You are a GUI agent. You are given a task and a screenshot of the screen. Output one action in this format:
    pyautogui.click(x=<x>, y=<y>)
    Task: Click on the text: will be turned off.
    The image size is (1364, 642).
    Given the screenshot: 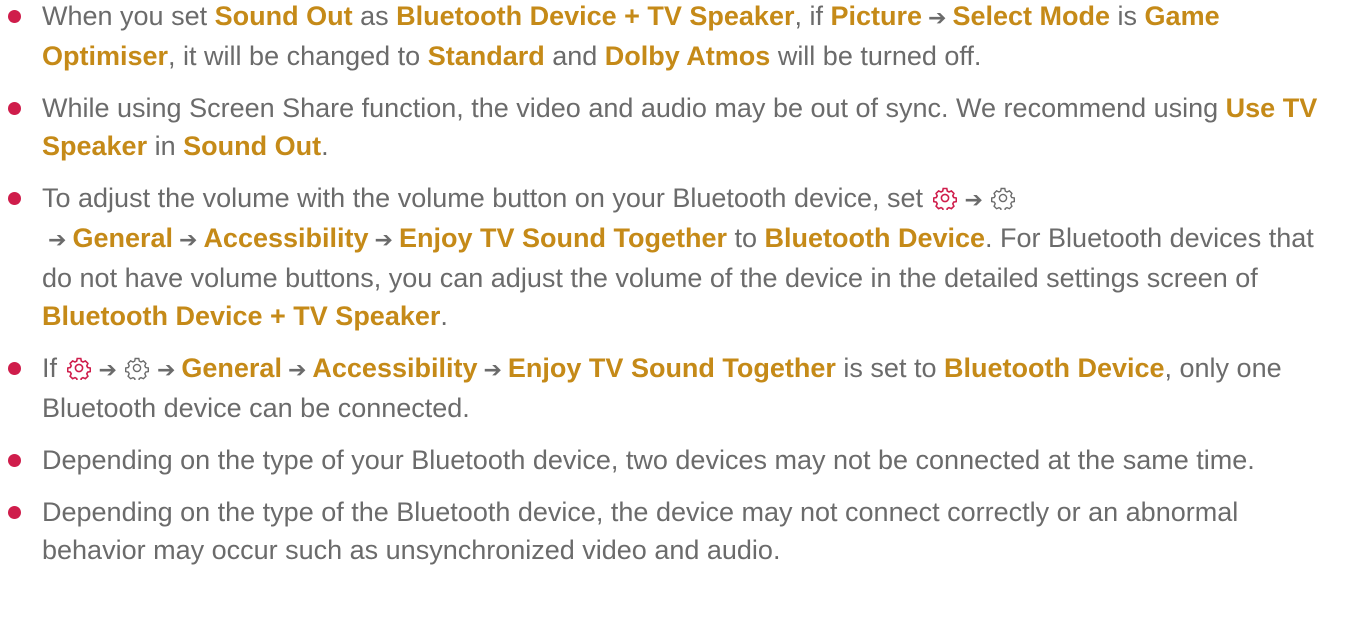 What is the action you would take?
    pyautogui.click(x=876, y=56)
    